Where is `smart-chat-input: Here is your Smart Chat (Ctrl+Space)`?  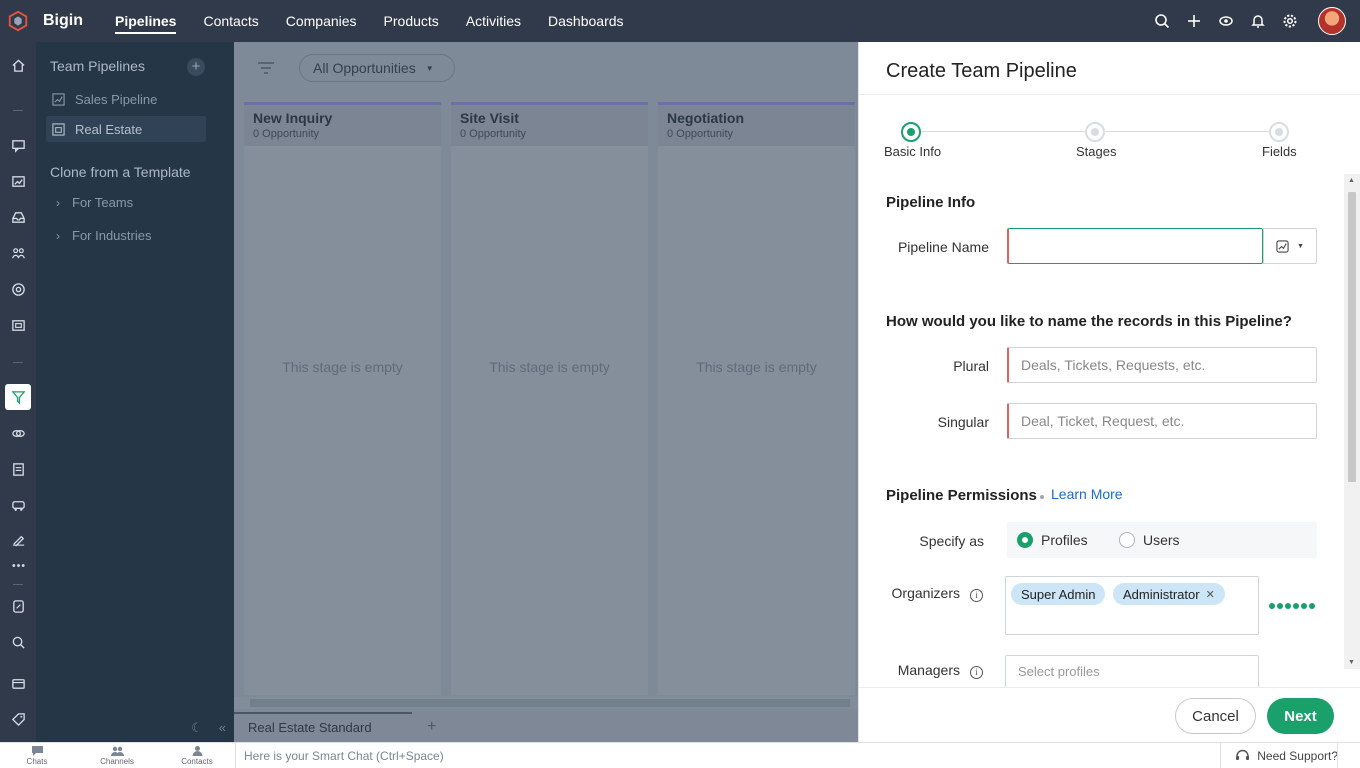
smart-chat-input: Here is your Smart Chat (Ctrl+Space) is located at coordinates (344, 756).